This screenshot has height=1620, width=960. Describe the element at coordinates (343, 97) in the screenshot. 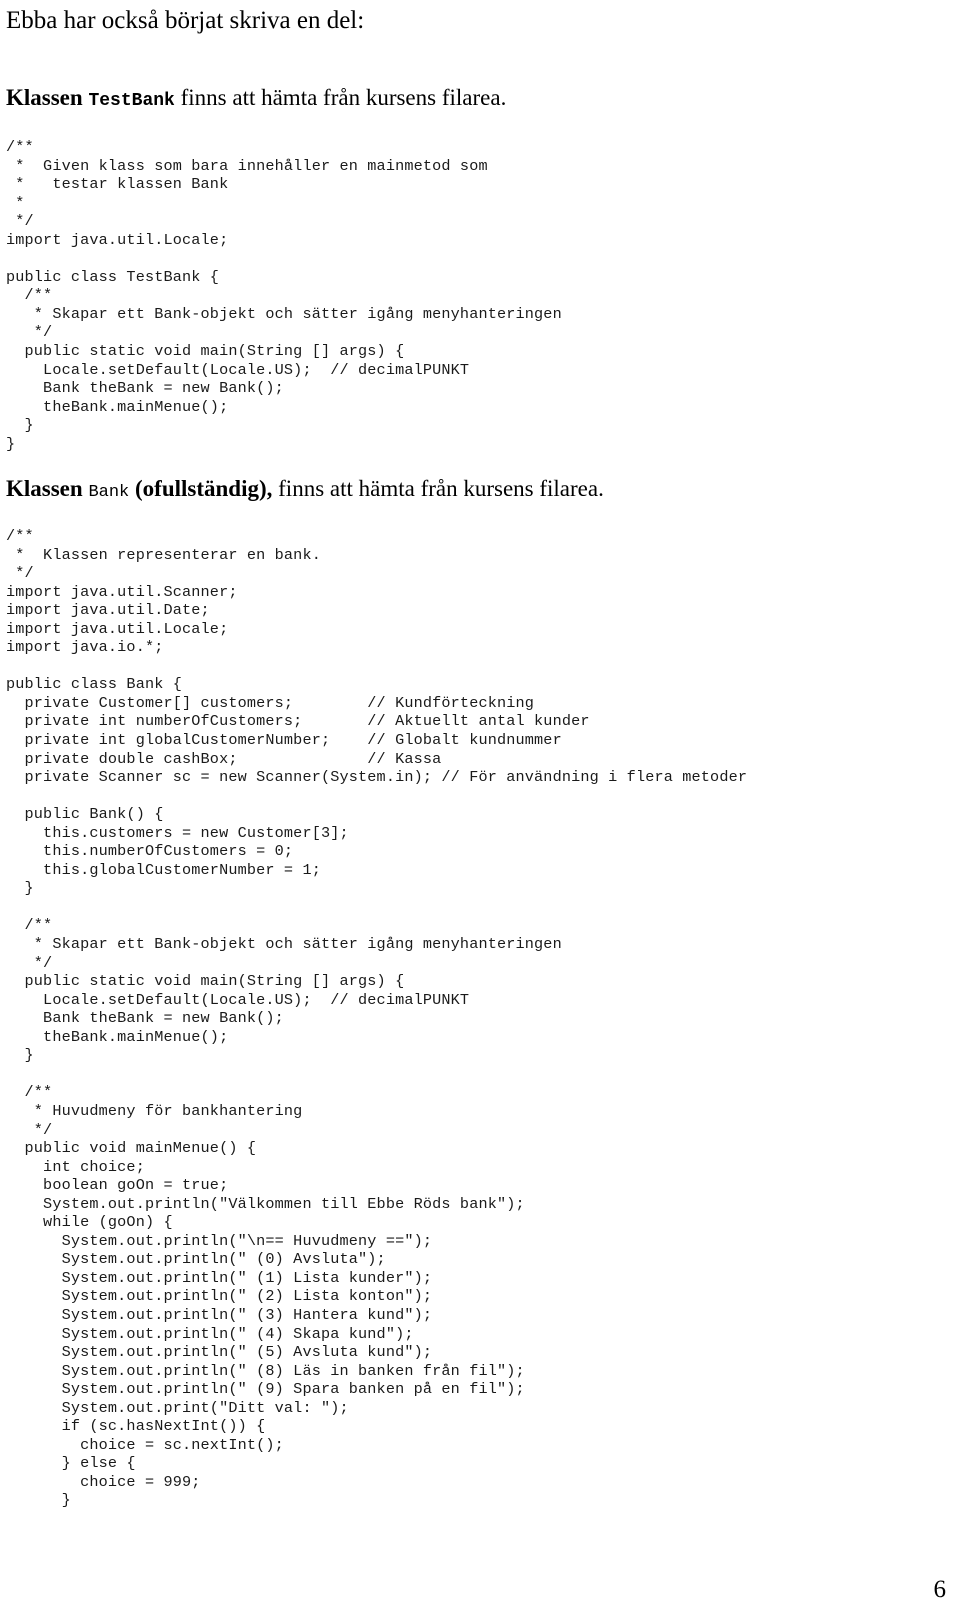

I see `heading-testbank-suffix: finns att hämta från kursens filarea.` at that location.